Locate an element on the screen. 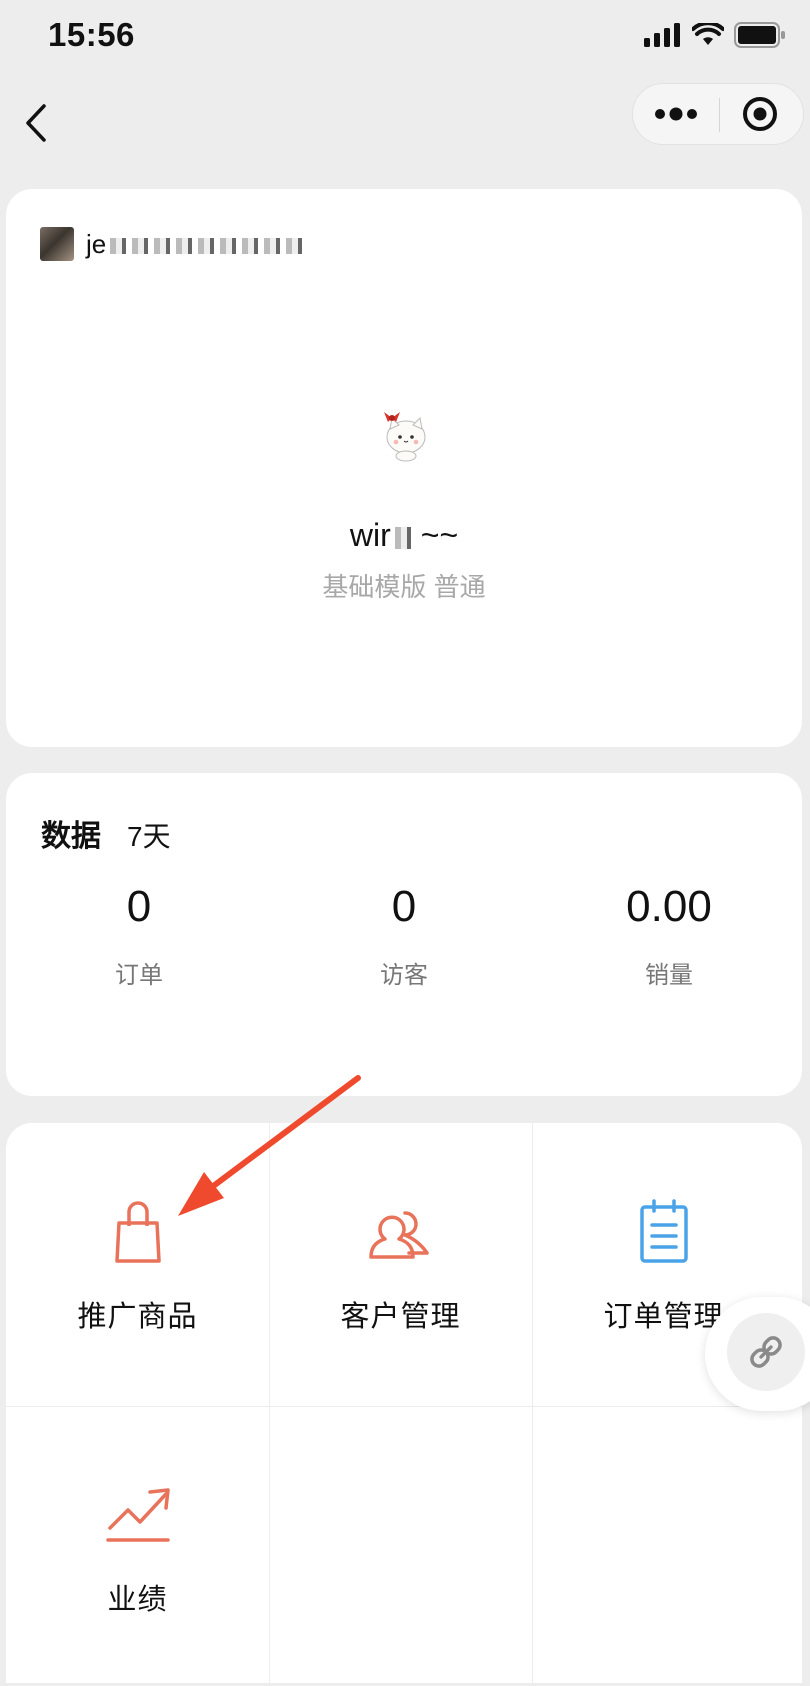  menu-item-performance: 业绩 is located at coordinates (137, 1546).